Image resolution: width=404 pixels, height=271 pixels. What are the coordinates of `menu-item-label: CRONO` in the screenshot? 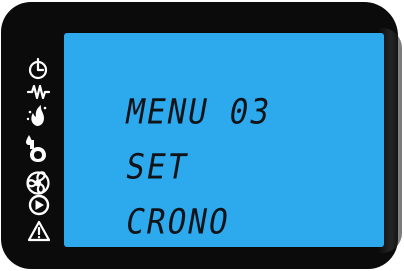 It's located at (178, 222).